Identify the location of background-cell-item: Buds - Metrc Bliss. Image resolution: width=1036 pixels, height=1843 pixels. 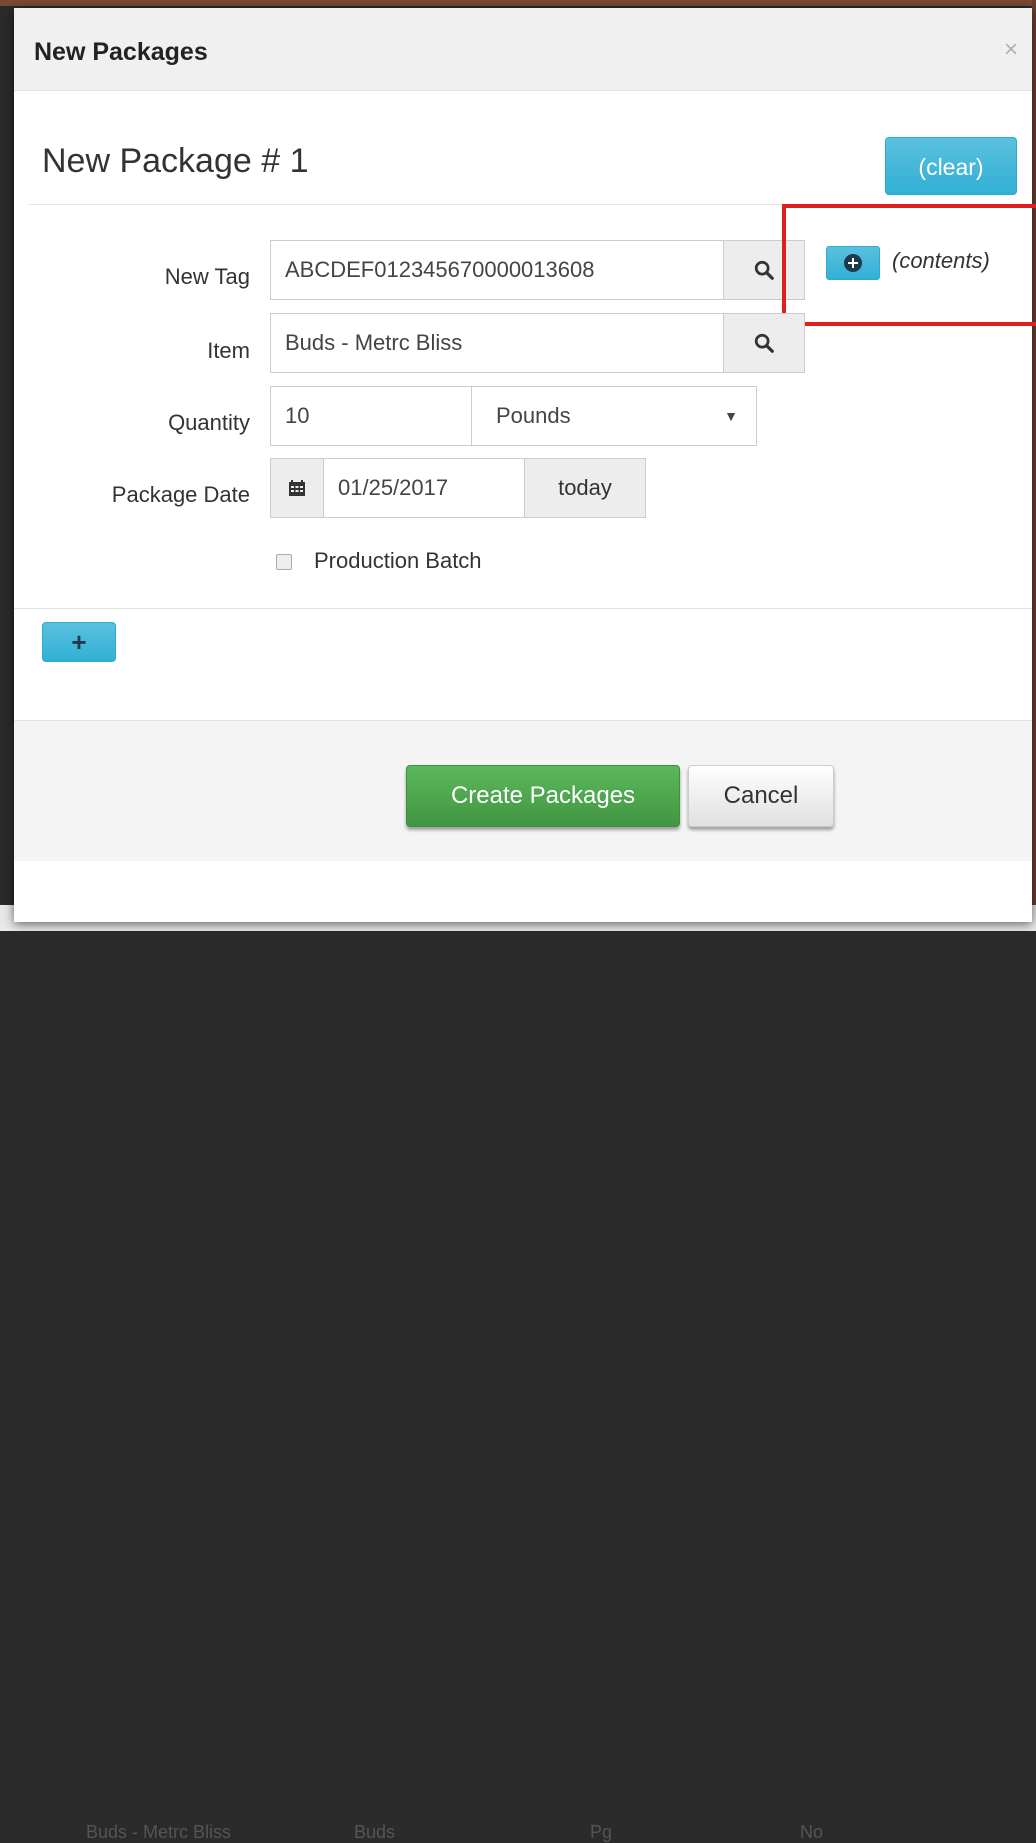
(159, 1832).